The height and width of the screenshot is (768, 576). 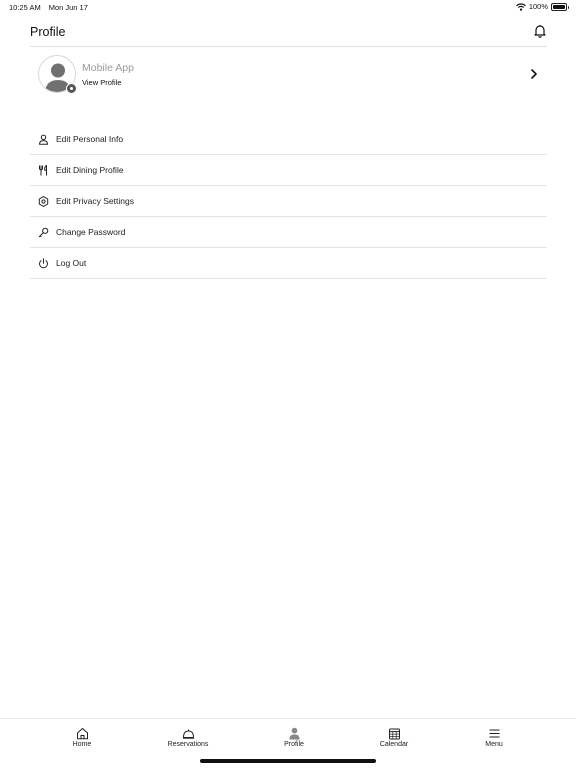 What do you see at coordinates (288, 75) in the screenshot?
I see `profile-card: Mobile App View Profile` at bounding box center [288, 75].